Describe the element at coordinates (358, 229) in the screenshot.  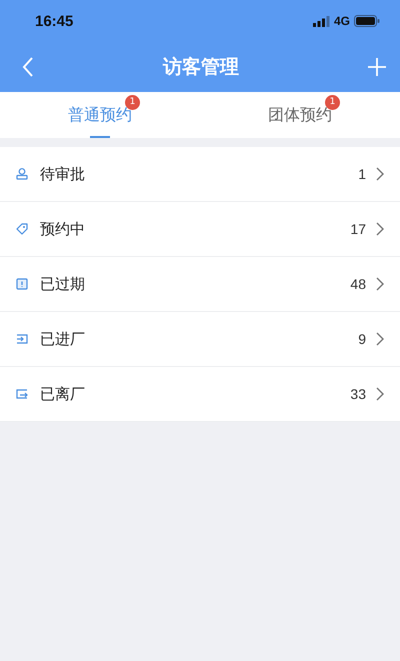
I see `item-count: 17` at that location.